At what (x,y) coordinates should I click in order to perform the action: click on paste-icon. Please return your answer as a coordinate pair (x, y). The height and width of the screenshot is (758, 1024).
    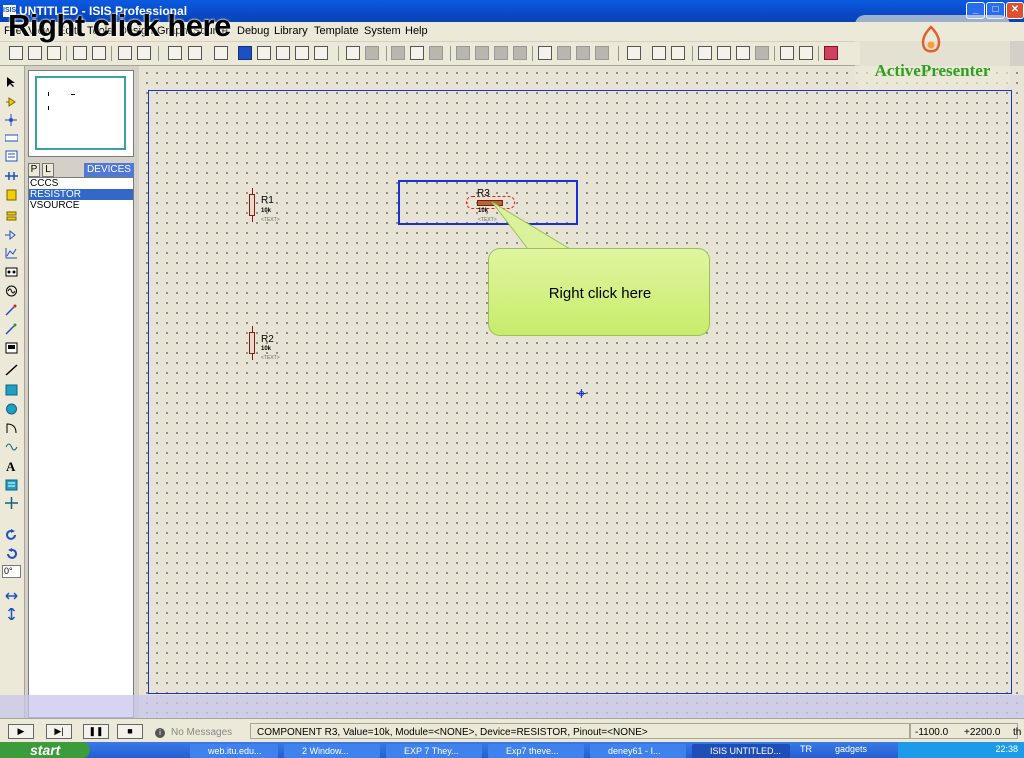
    Looking at the image, I should click on (436, 53).